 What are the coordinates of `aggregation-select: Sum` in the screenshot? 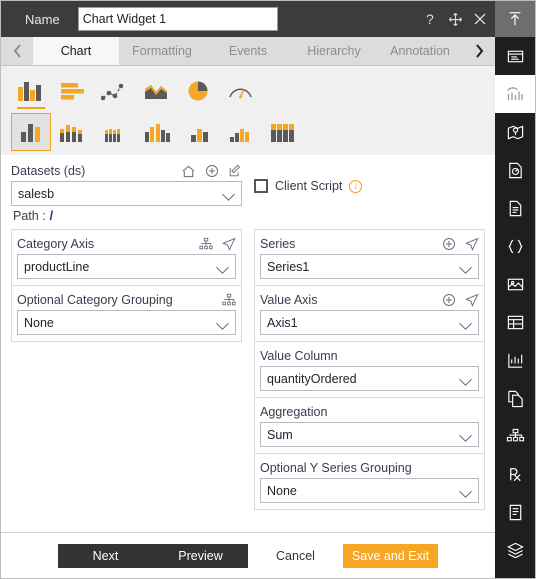 It's located at (369, 434).